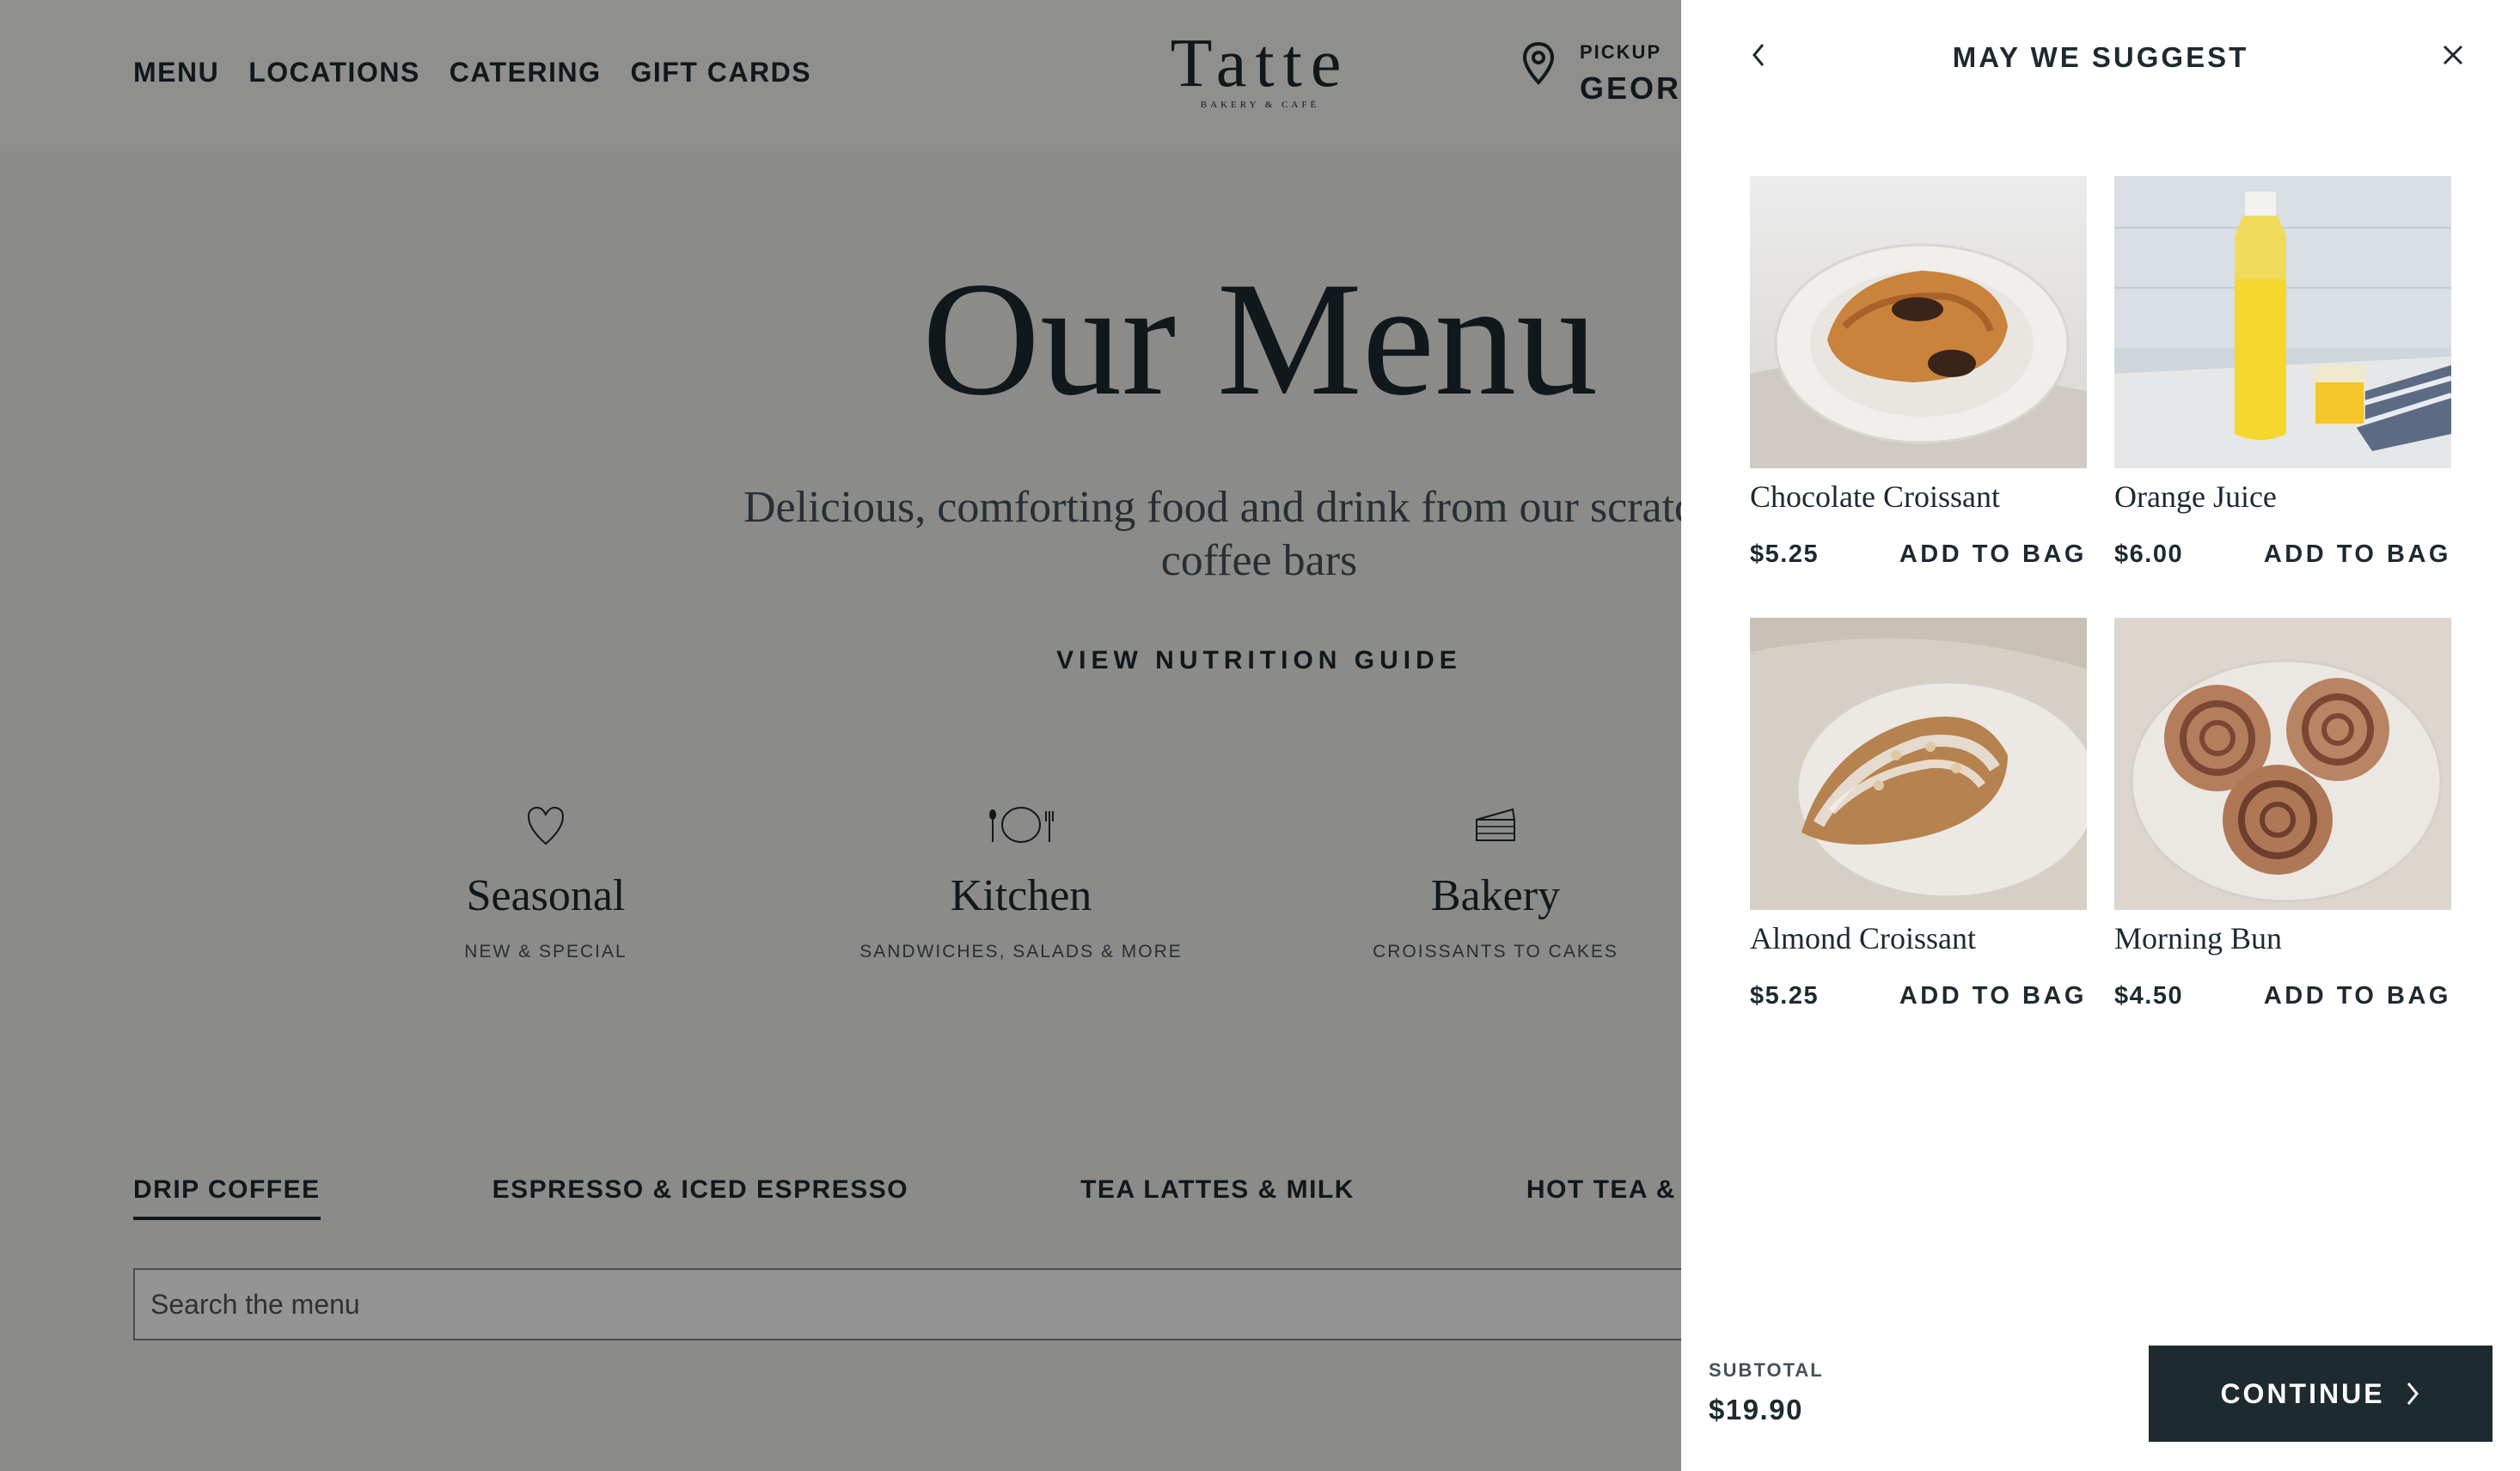  Describe the element at coordinates (1918, 322) in the screenshot. I see `product-image-chocolate-croissant` at that location.